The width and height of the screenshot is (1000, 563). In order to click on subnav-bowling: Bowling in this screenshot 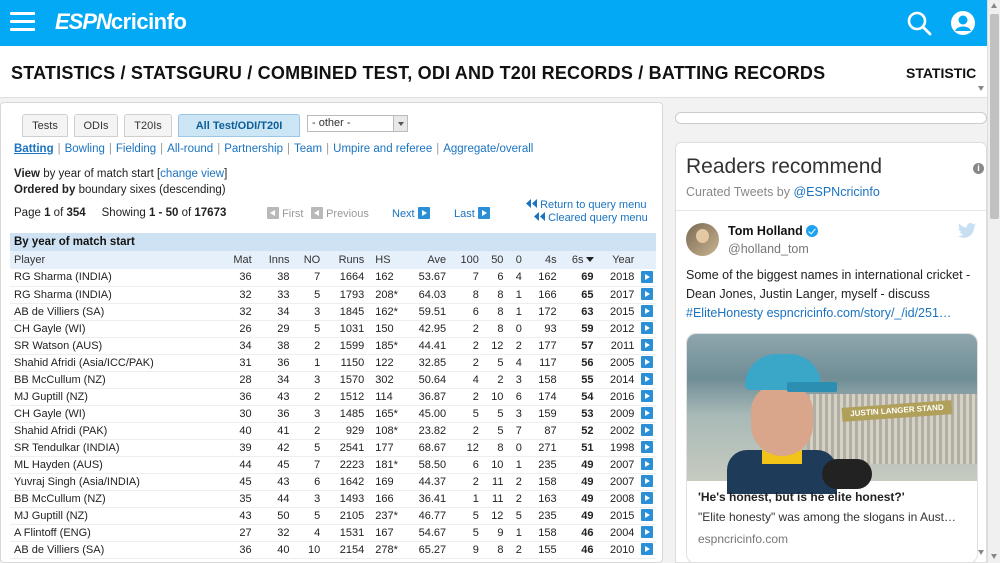, I will do `click(85, 149)`.